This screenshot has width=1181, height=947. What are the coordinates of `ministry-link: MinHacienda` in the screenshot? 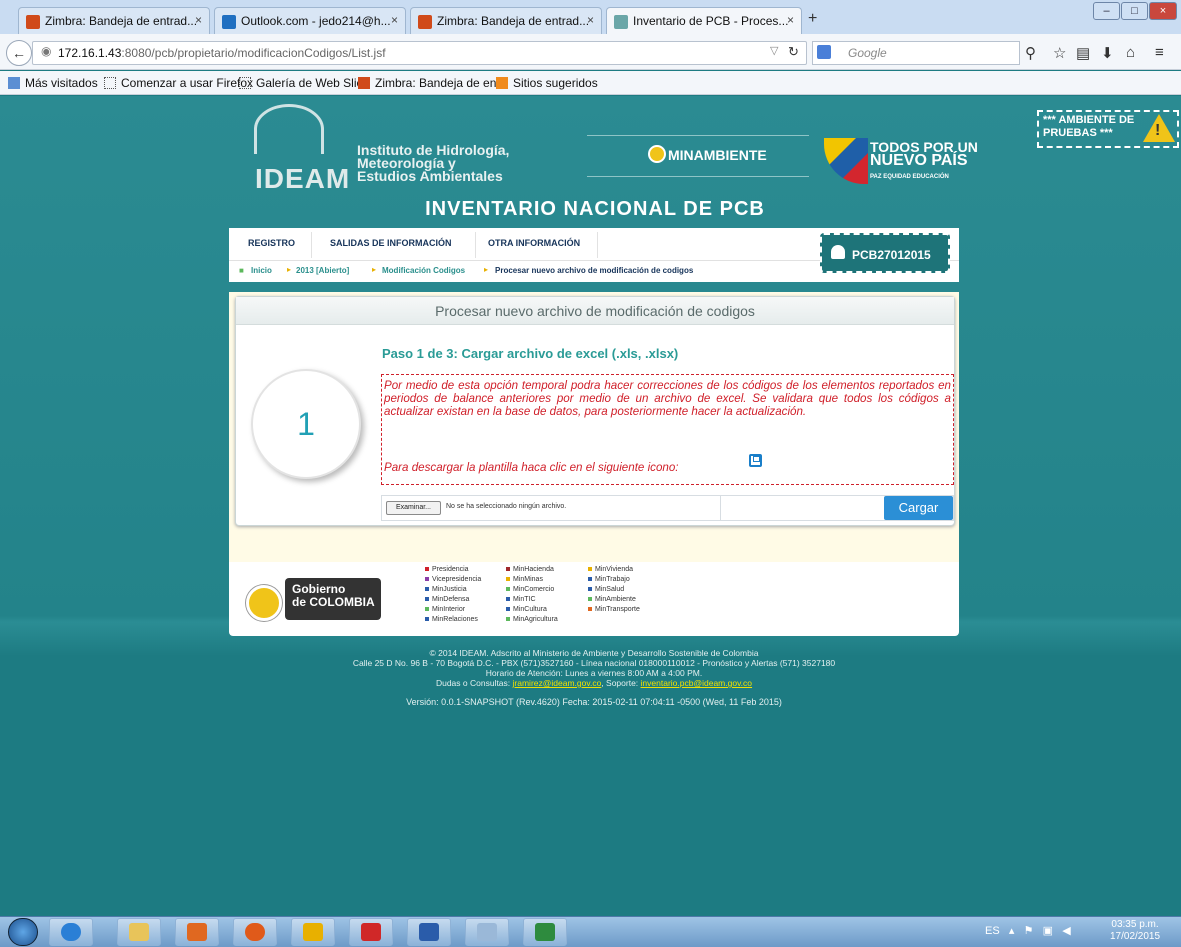 It's located at (530, 569).